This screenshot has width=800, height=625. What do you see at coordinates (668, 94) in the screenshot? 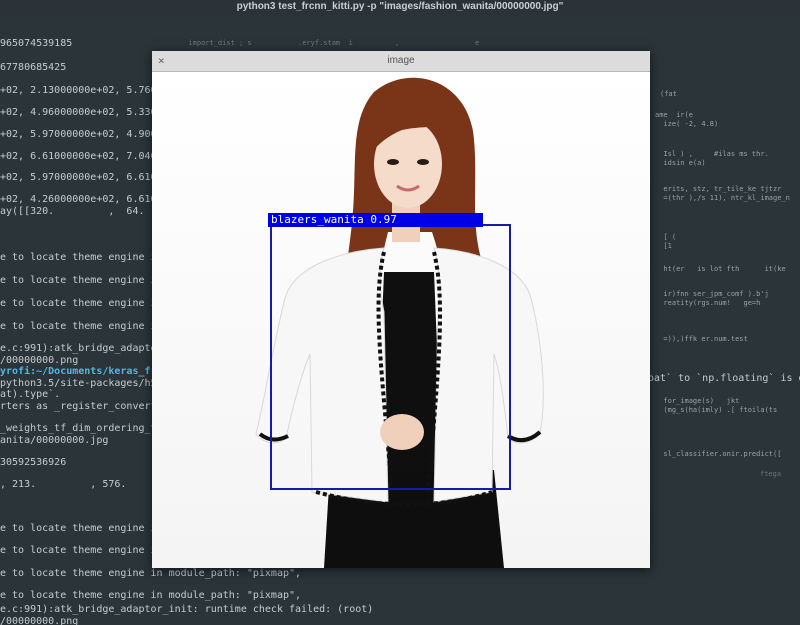
I see `background-code-text: (fat` at bounding box center [668, 94].